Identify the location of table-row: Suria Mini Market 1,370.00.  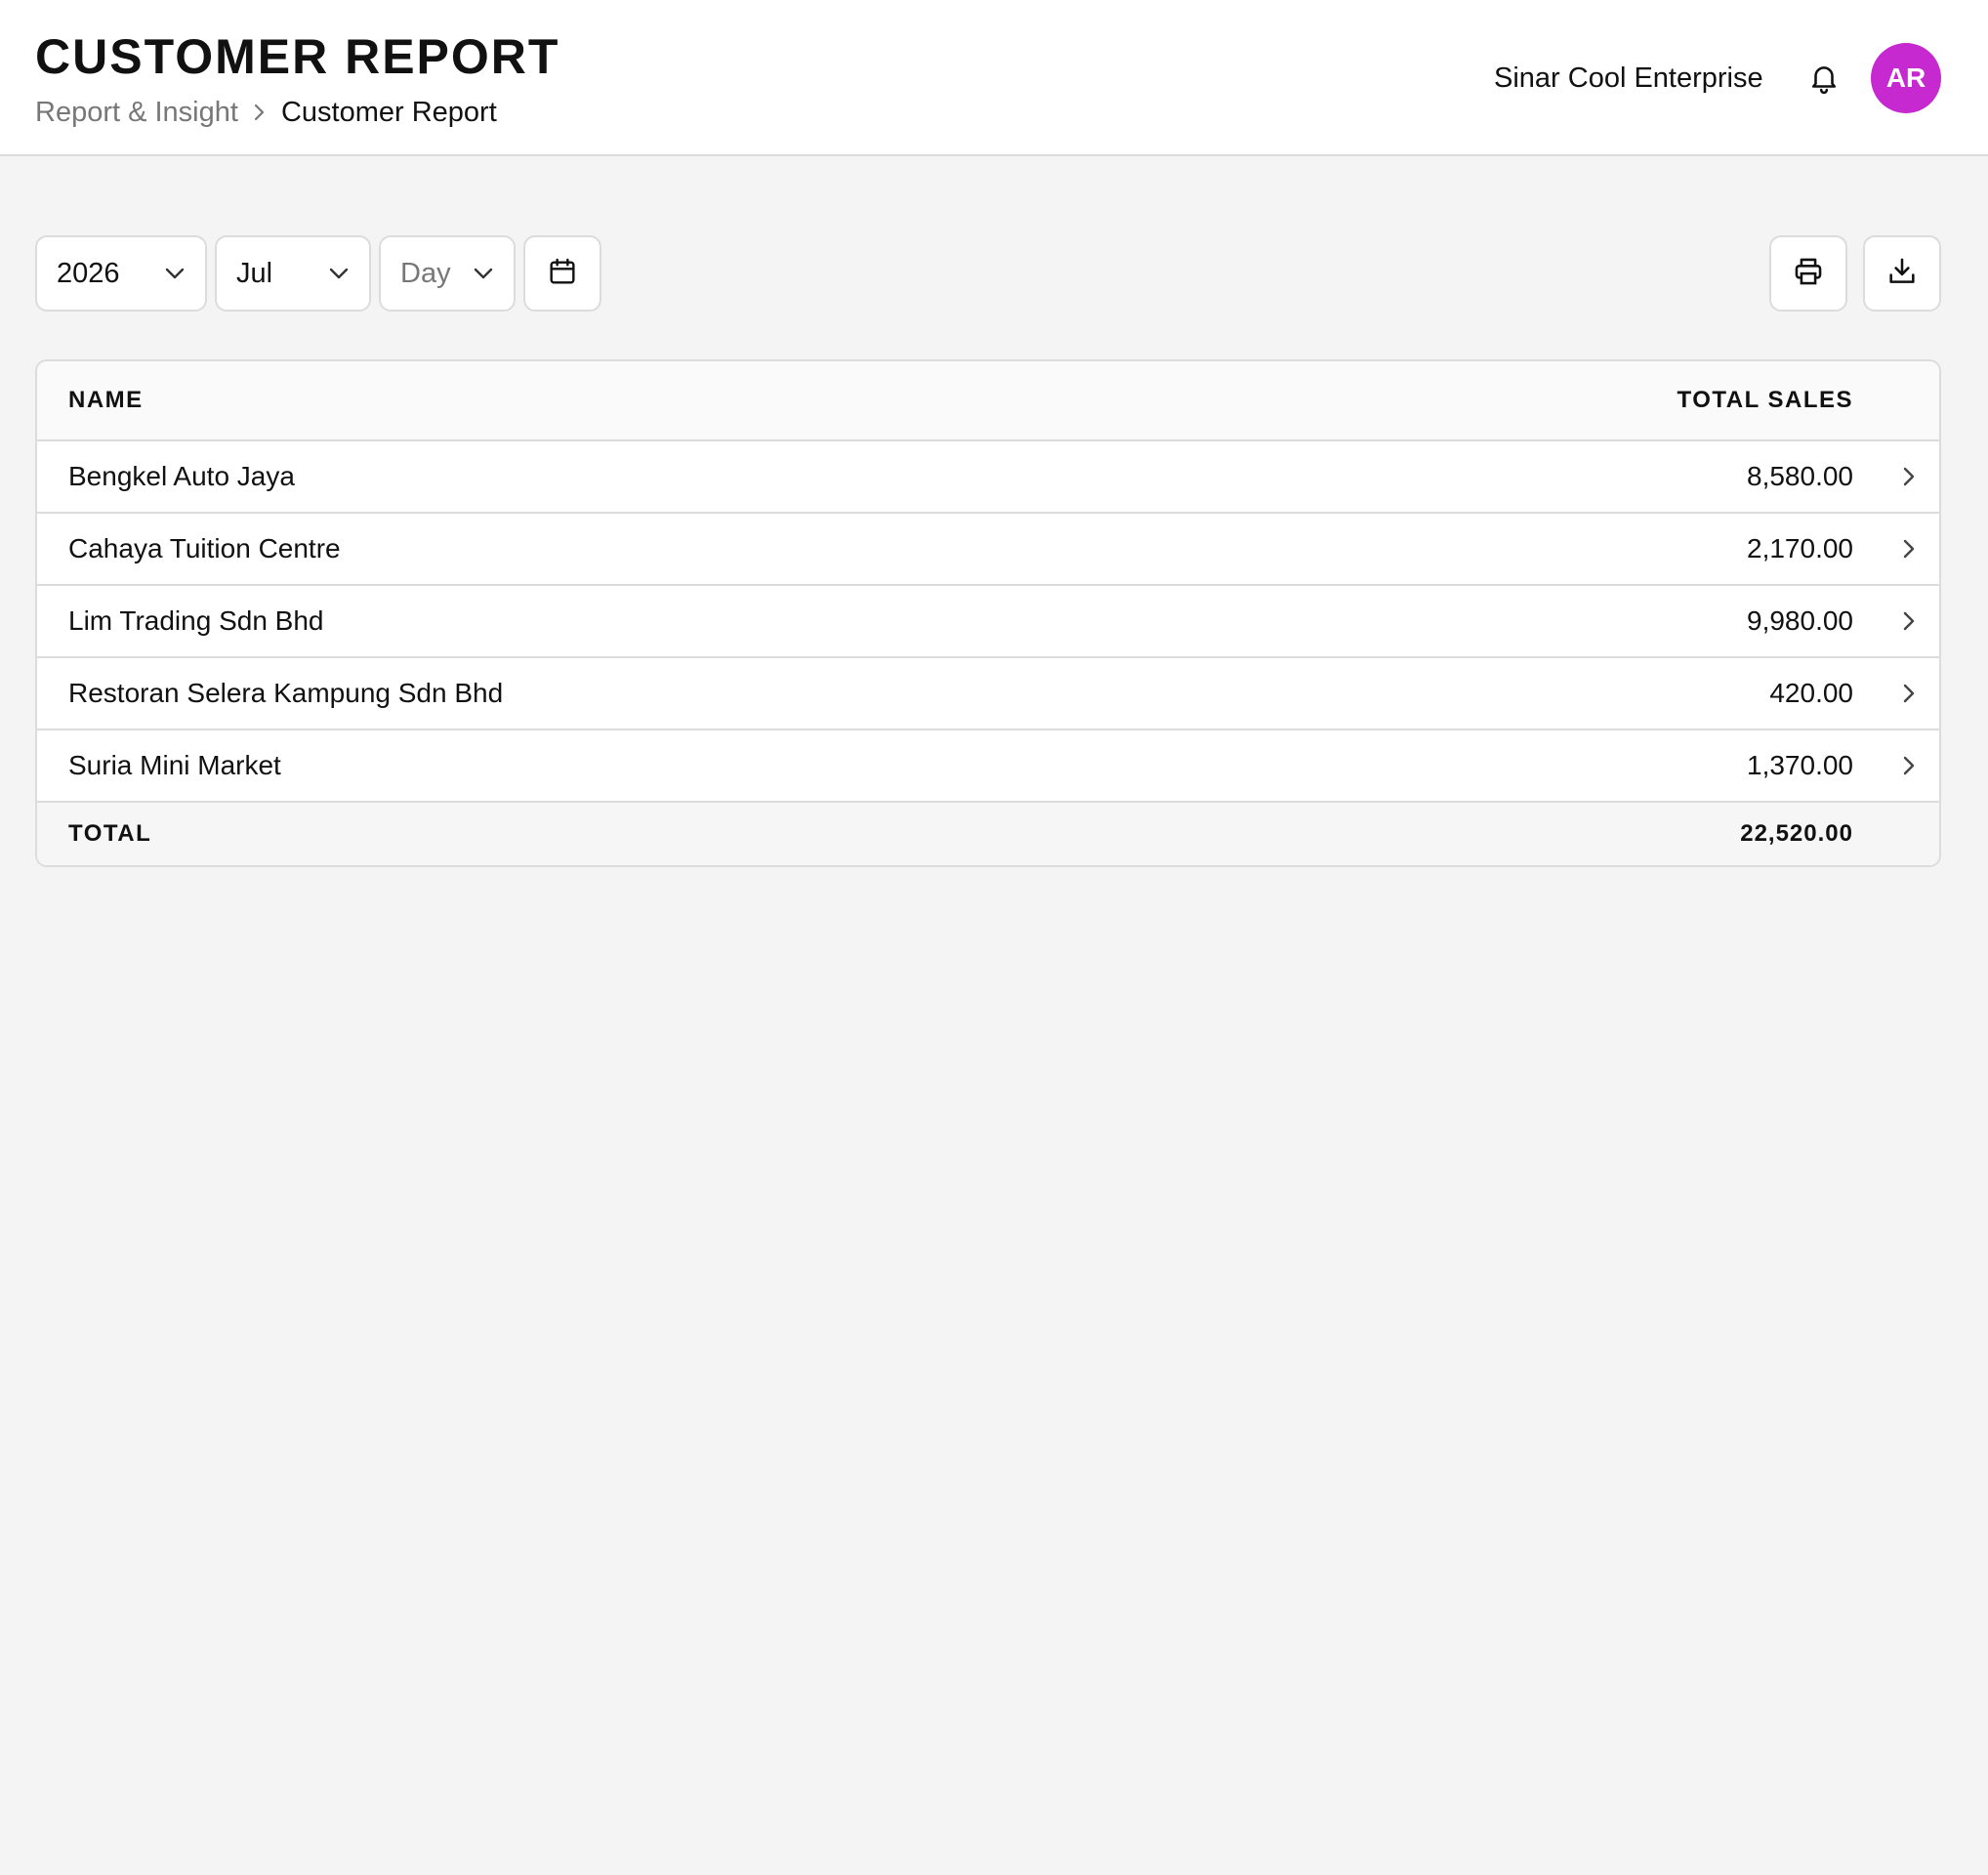
(988, 767).